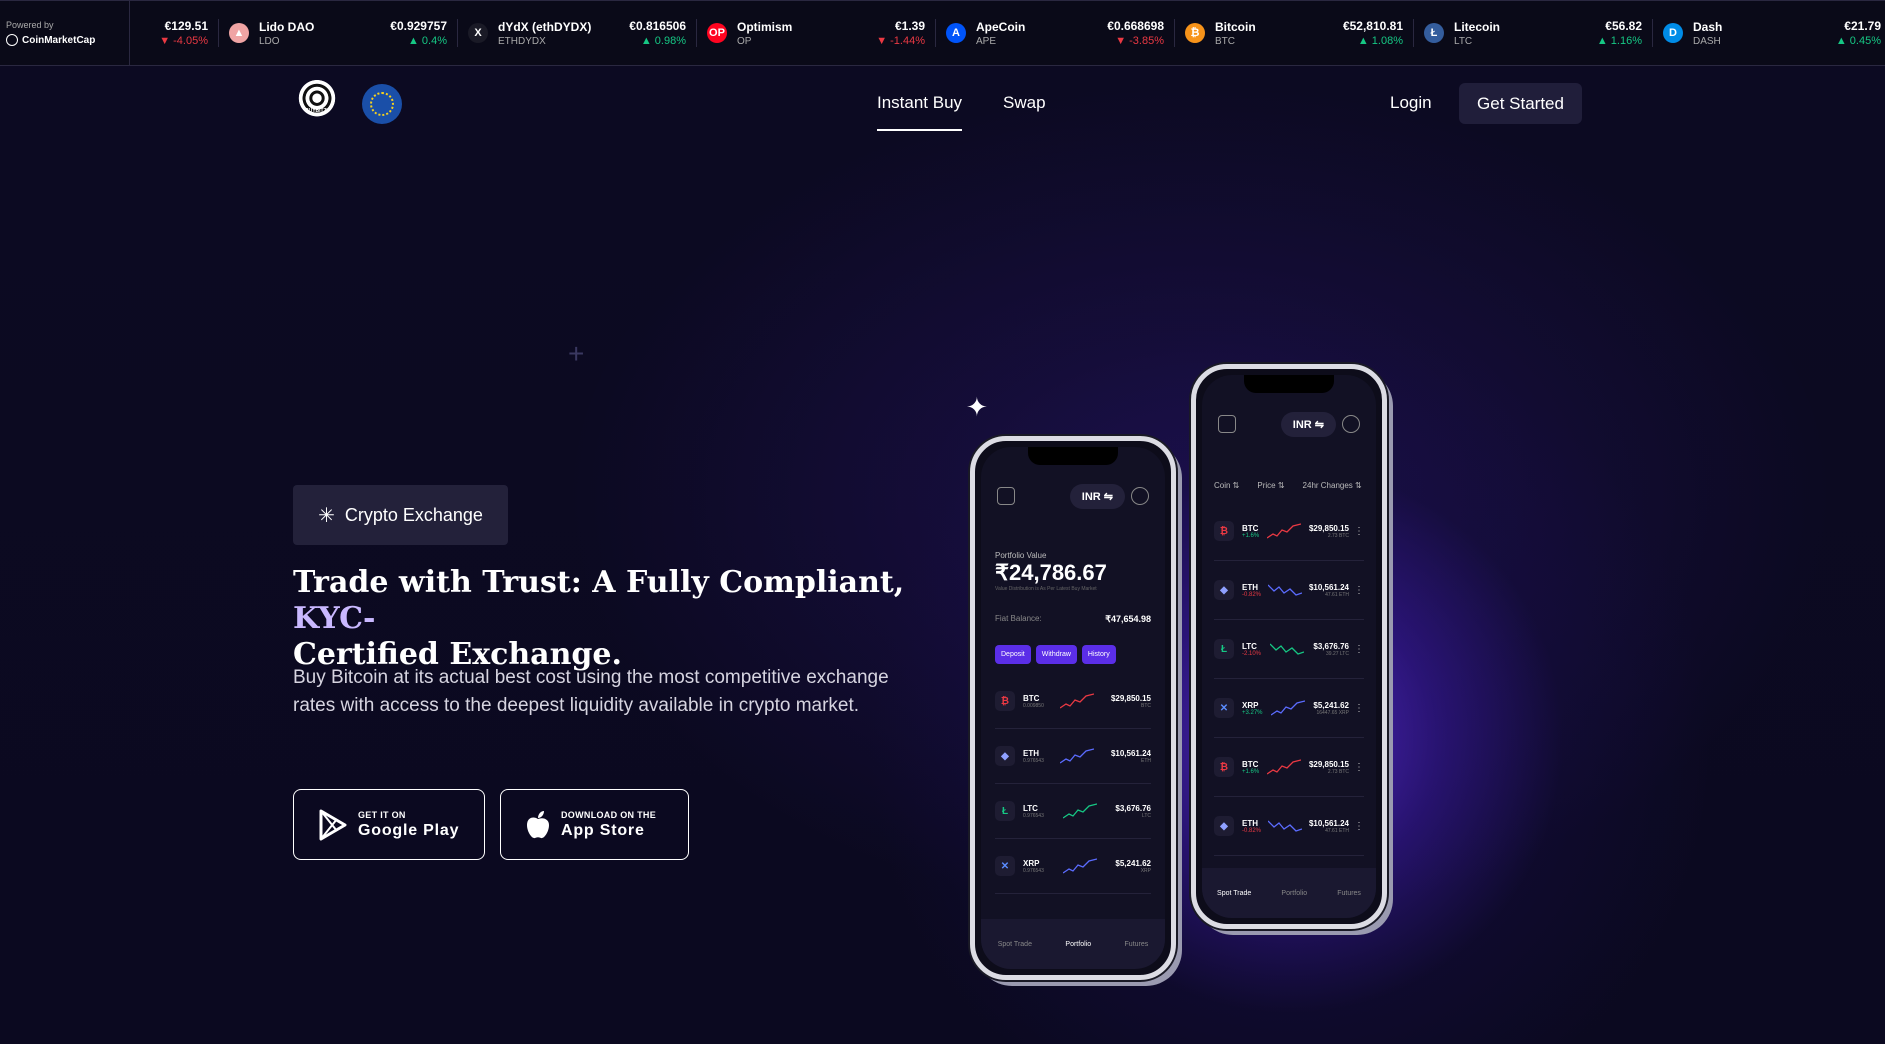 The image size is (1885, 1044). Describe the element at coordinates (744, 41) in the screenshot. I see `coin-symbol: OP` at that location.